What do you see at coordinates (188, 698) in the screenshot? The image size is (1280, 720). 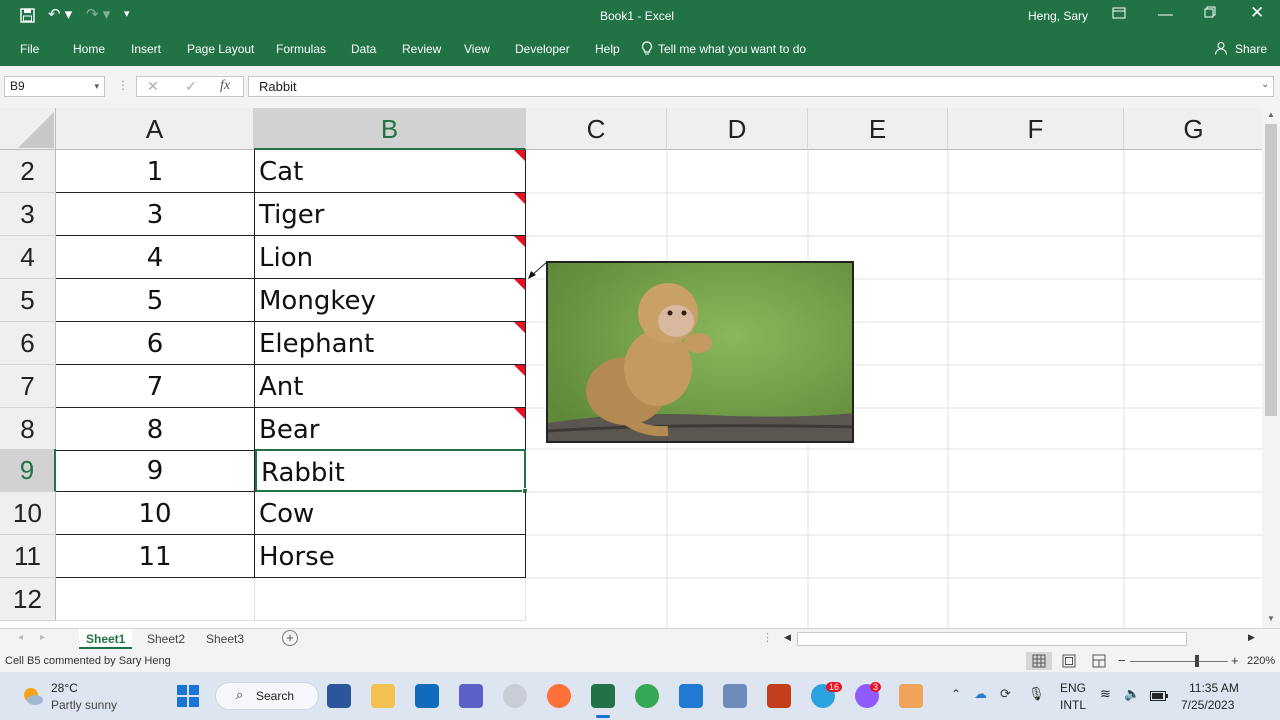 I see `windows-start-icon` at bounding box center [188, 698].